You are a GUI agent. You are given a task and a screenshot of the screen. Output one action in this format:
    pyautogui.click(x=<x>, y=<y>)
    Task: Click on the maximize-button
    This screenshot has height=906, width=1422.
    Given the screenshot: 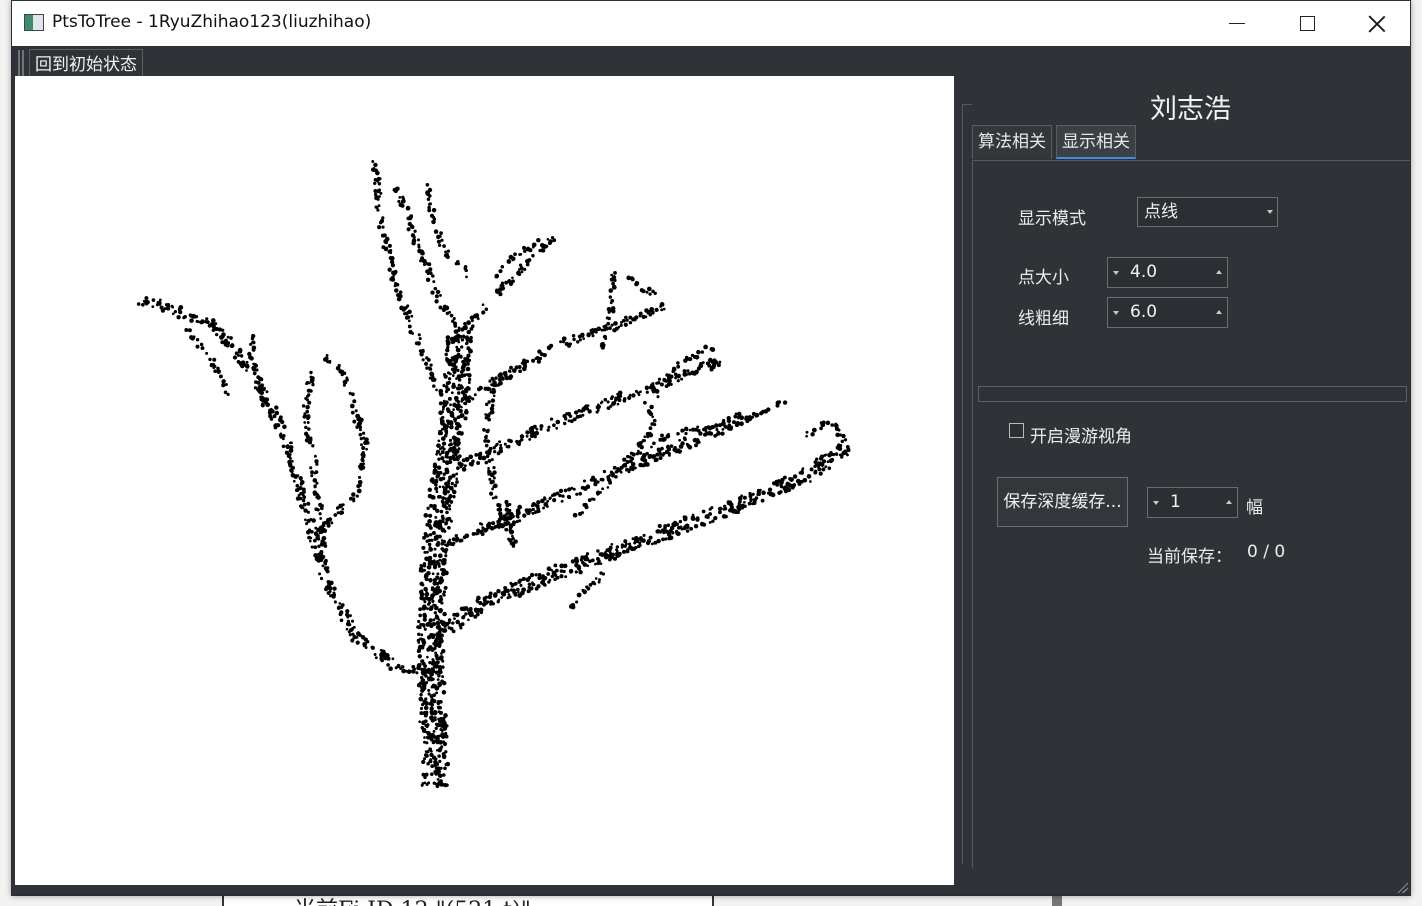 What is the action you would take?
    pyautogui.click(x=1307, y=23)
    